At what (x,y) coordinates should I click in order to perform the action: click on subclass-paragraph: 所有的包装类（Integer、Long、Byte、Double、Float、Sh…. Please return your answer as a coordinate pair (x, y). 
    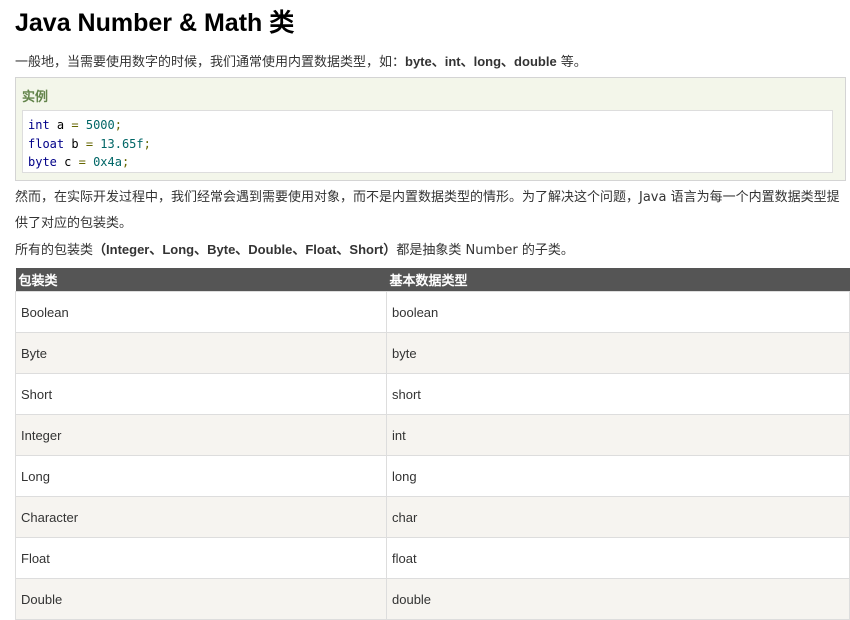
    Looking at the image, I should click on (425, 250).